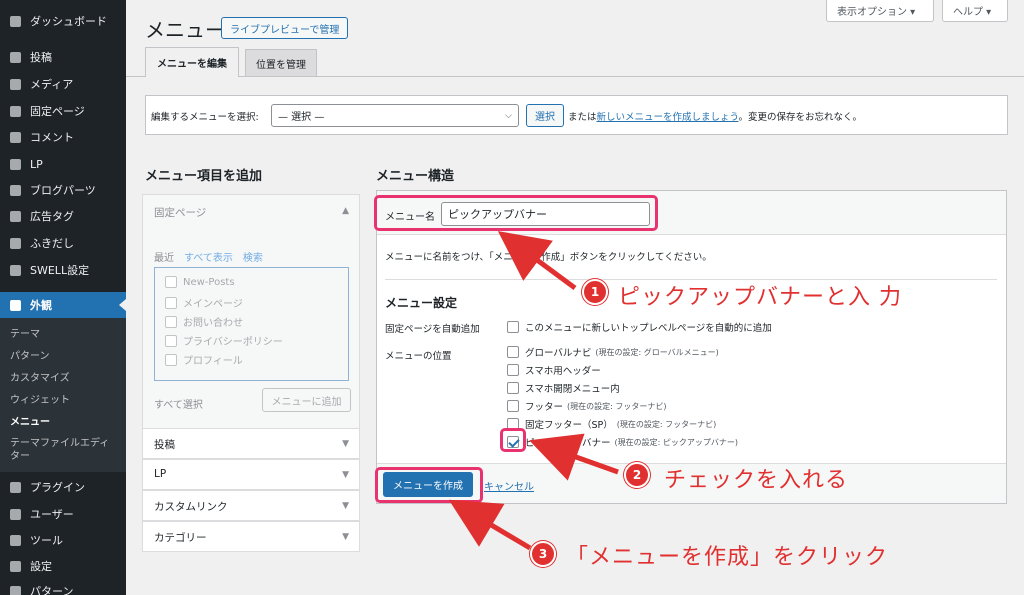 Image resolution: width=1024 pixels, height=595 pixels. I want to click on auto-add-checkbox, so click(513, 327).